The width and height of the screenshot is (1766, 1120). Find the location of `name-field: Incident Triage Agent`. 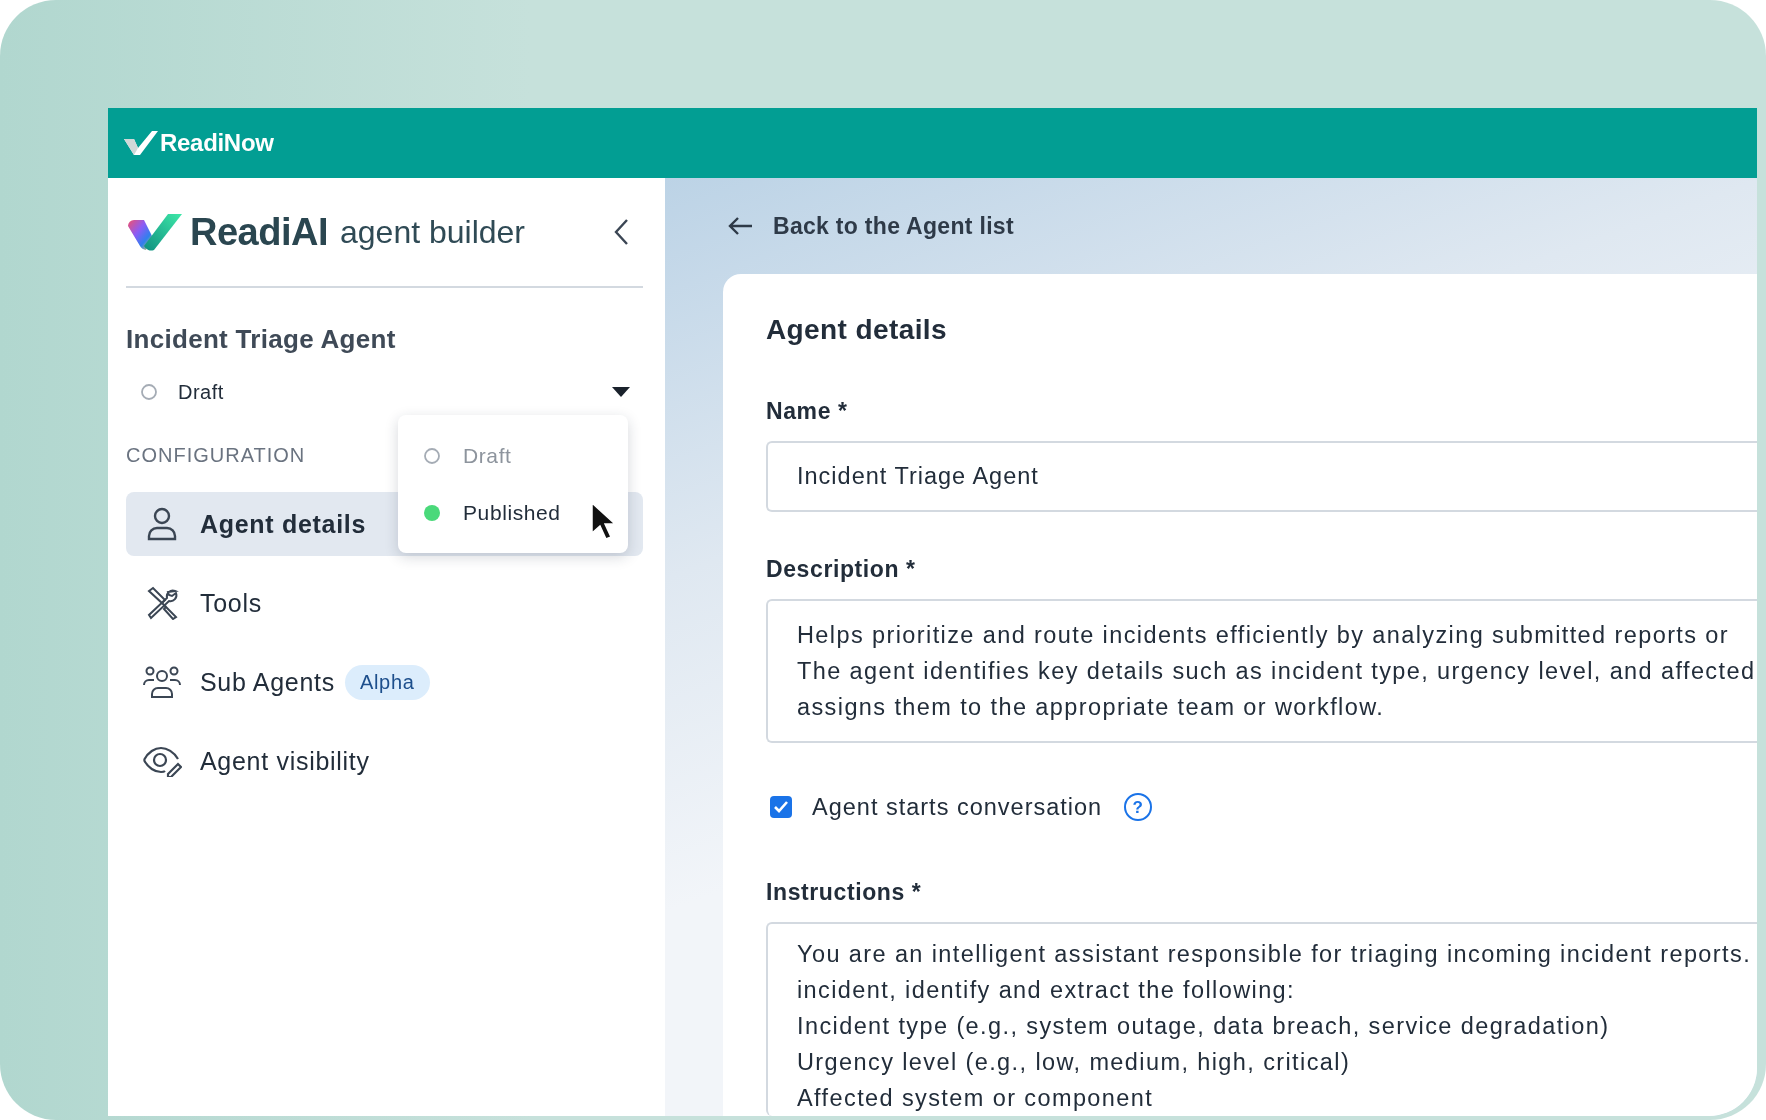

name-field: Incident Triage Agent is located at coordinates (1261, 476).